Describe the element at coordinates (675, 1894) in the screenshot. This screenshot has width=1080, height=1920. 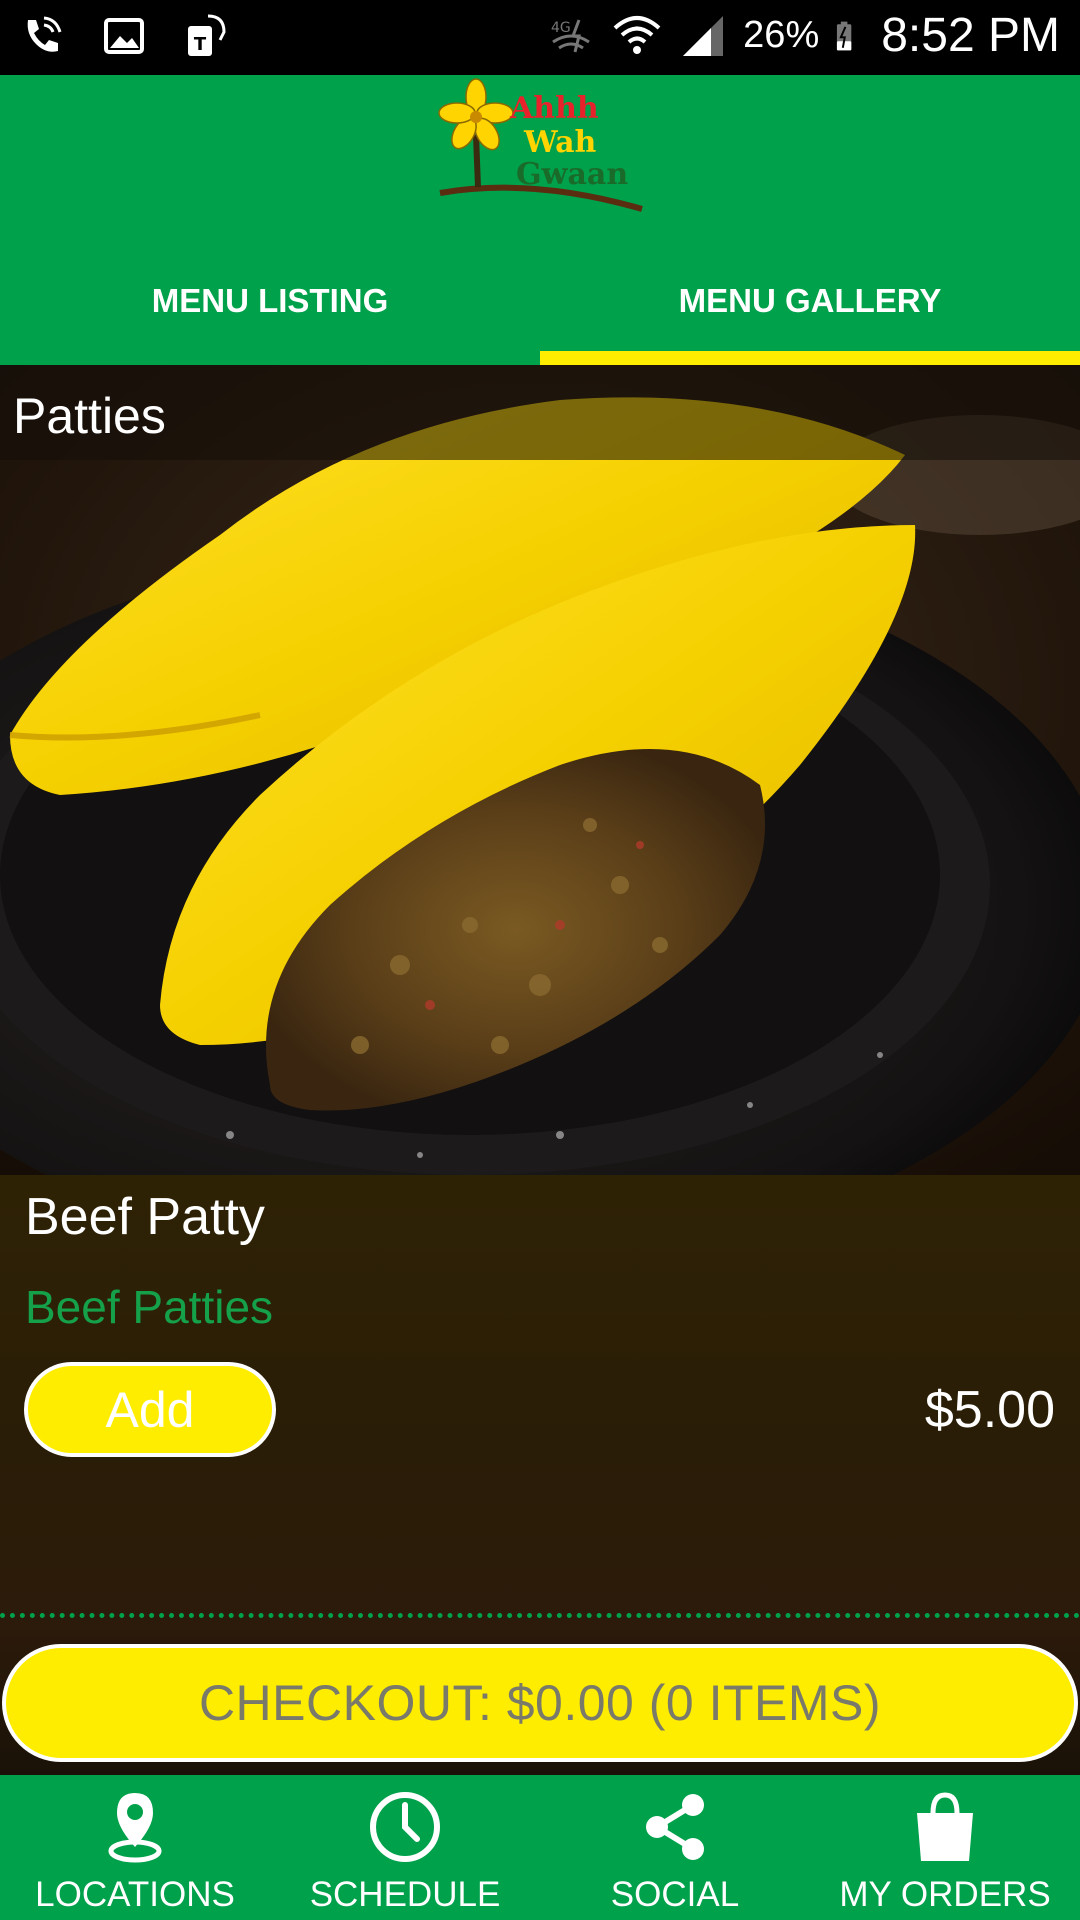
I see `nav-label-social: SOCIAL` at that location.